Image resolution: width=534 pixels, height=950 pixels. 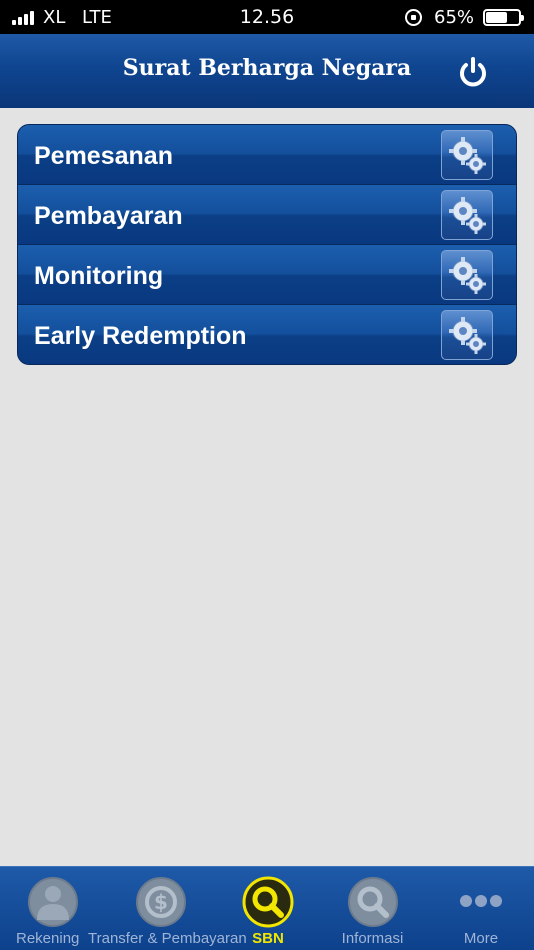 I want to click on tab-rekening: Rekening, so click(x=45, y=908).